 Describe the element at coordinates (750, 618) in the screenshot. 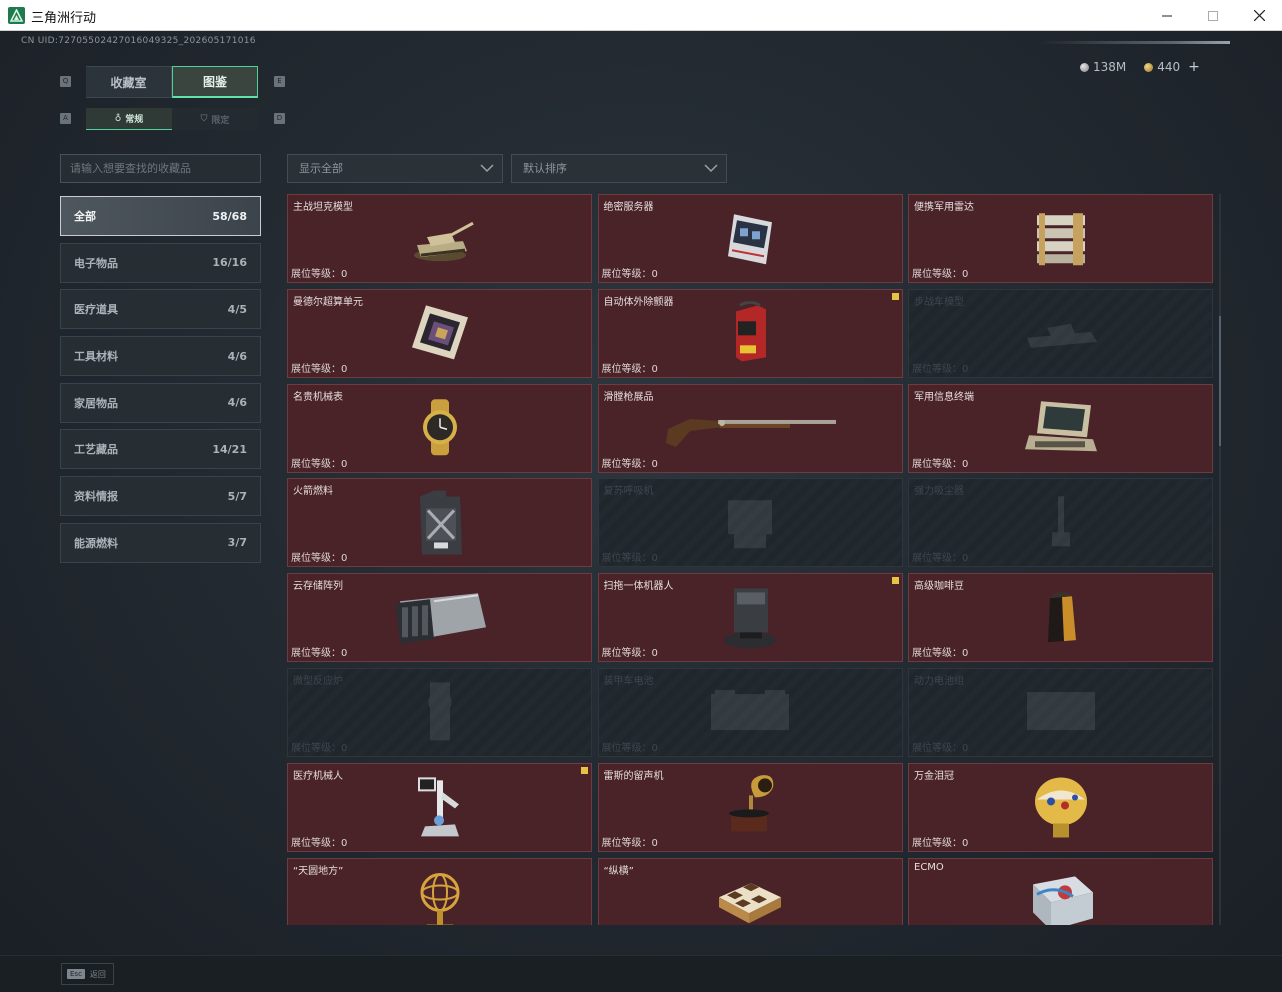

I see `collection-card: 扫拖一体机器人 展位等级：0` at that location.